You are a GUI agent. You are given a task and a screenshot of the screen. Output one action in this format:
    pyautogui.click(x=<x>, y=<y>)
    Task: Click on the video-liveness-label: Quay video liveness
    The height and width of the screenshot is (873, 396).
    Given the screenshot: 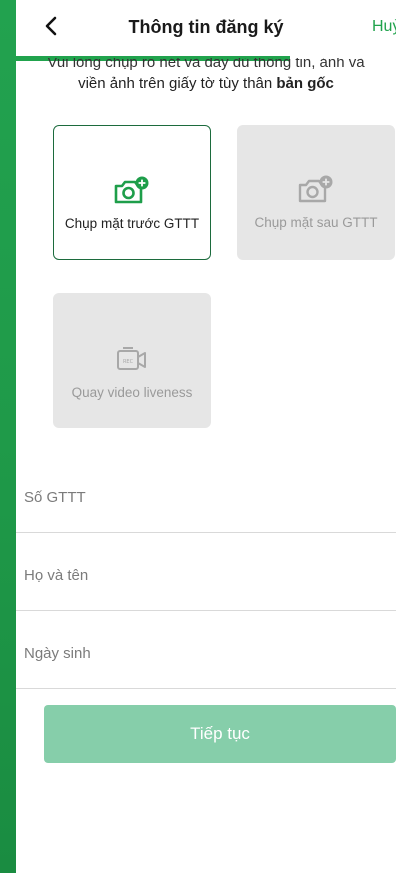 What is the action you would take?
    pyautogui.click(x=132, y=392)
    